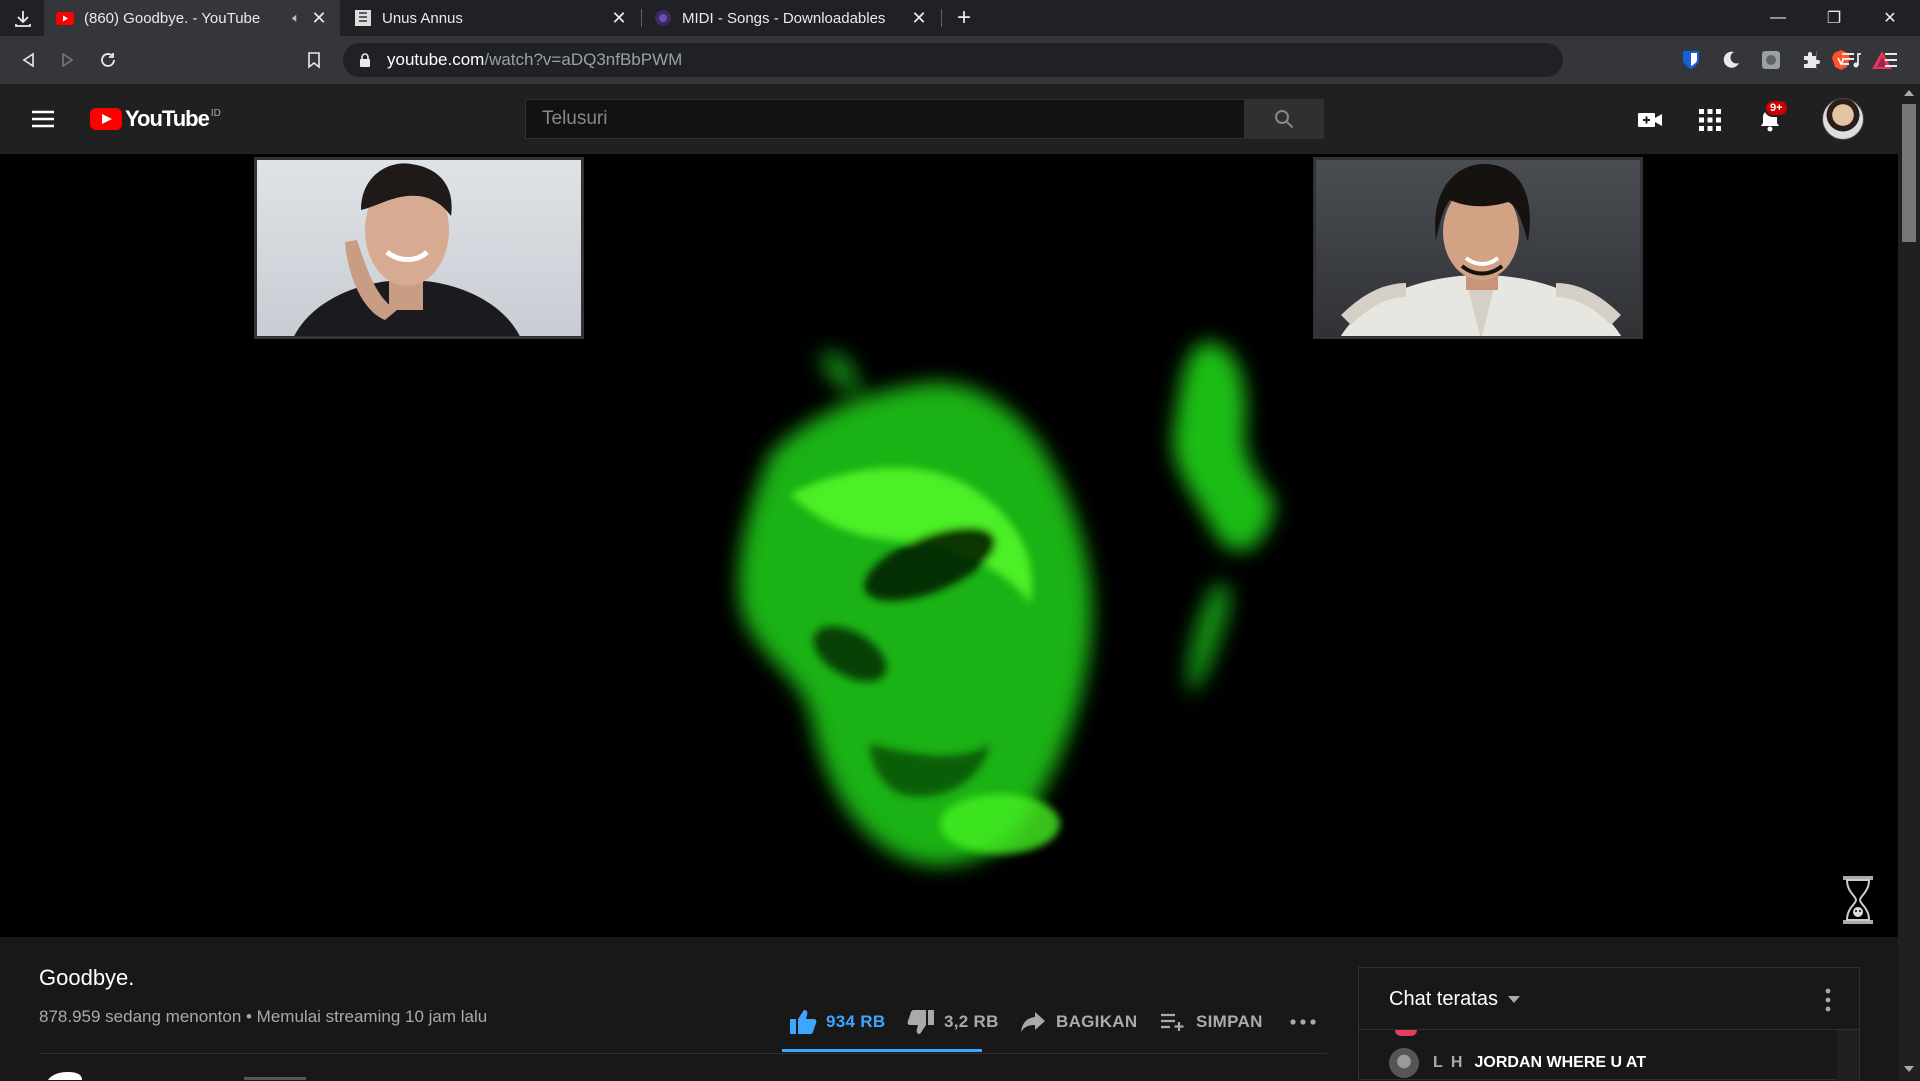 The image size is (1920, 1081). I want to click on reload-button, so click(108, 60).